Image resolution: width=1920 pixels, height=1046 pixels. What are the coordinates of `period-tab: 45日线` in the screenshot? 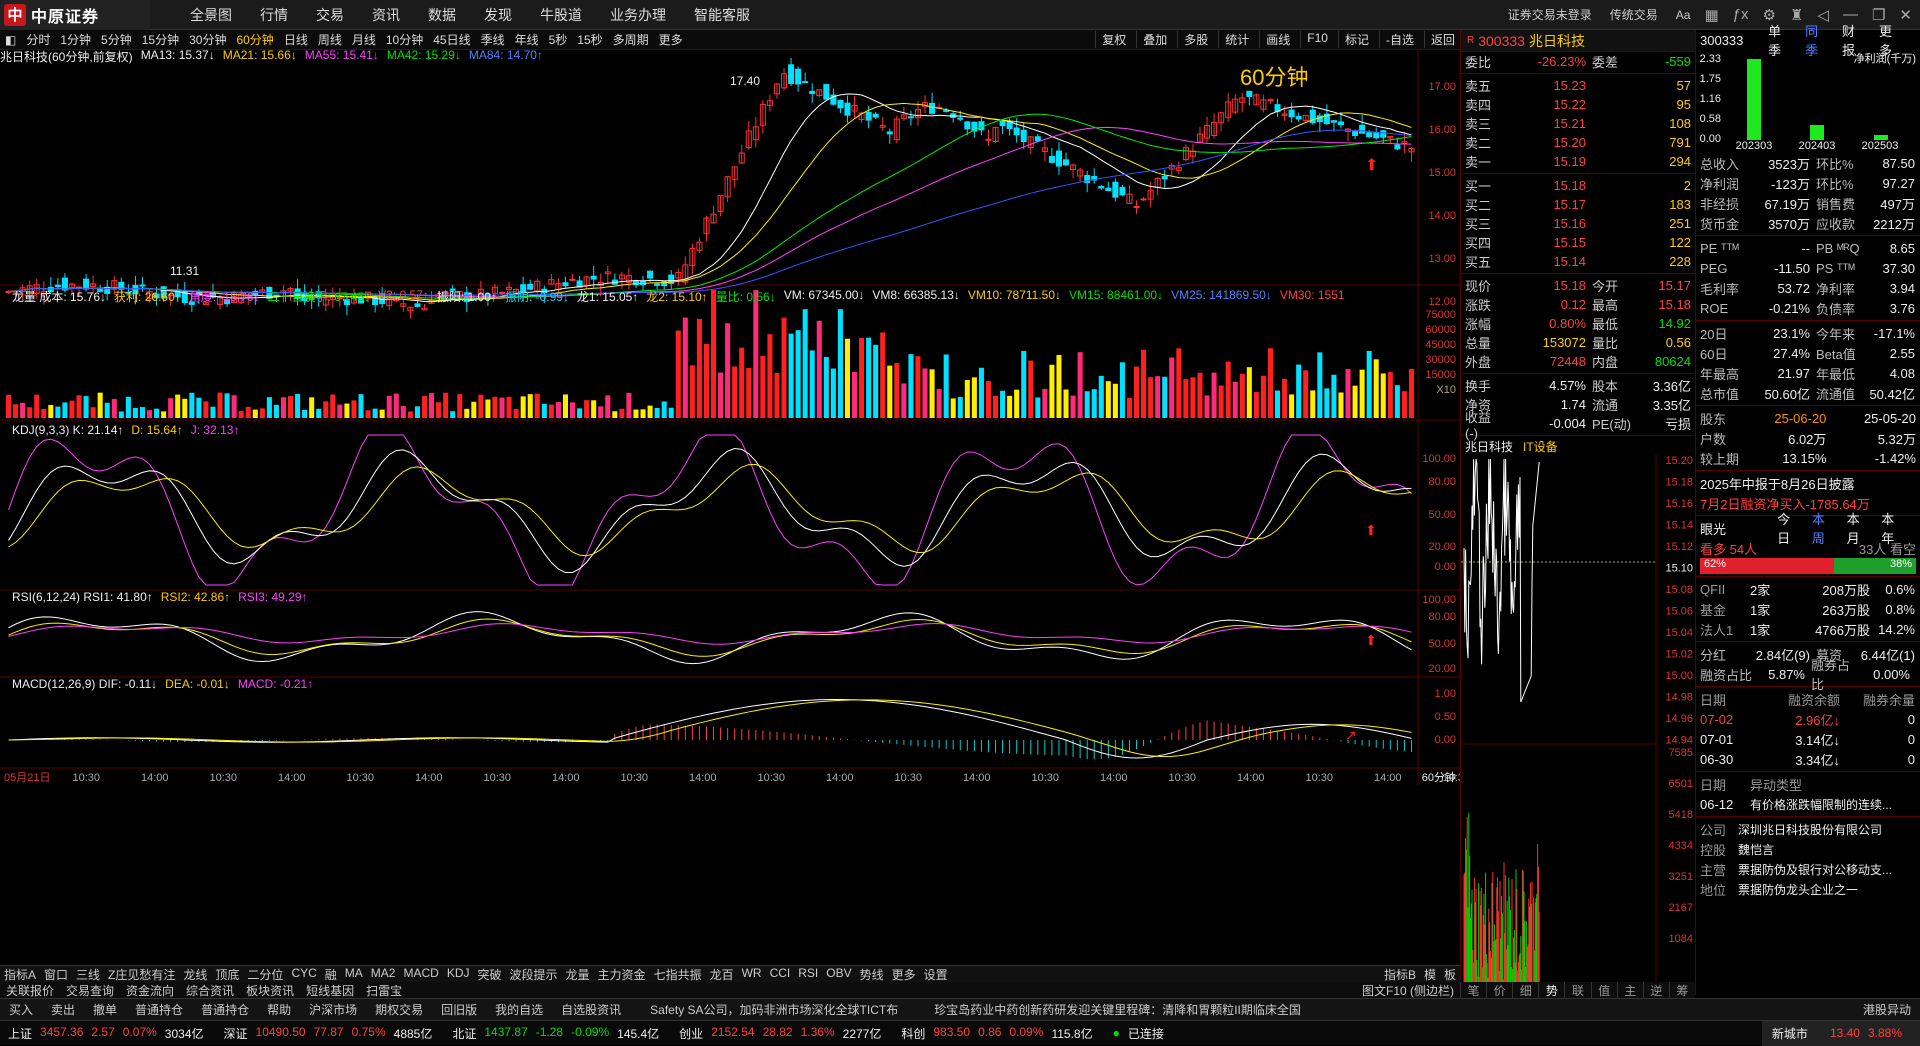 It's located at (451, 39).